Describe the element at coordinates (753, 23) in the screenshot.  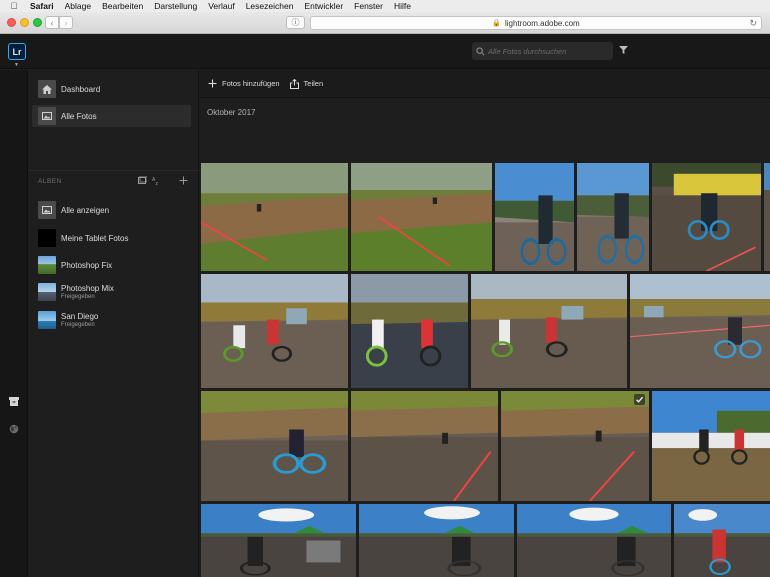
I see `reload-icon: ↻` at that location.